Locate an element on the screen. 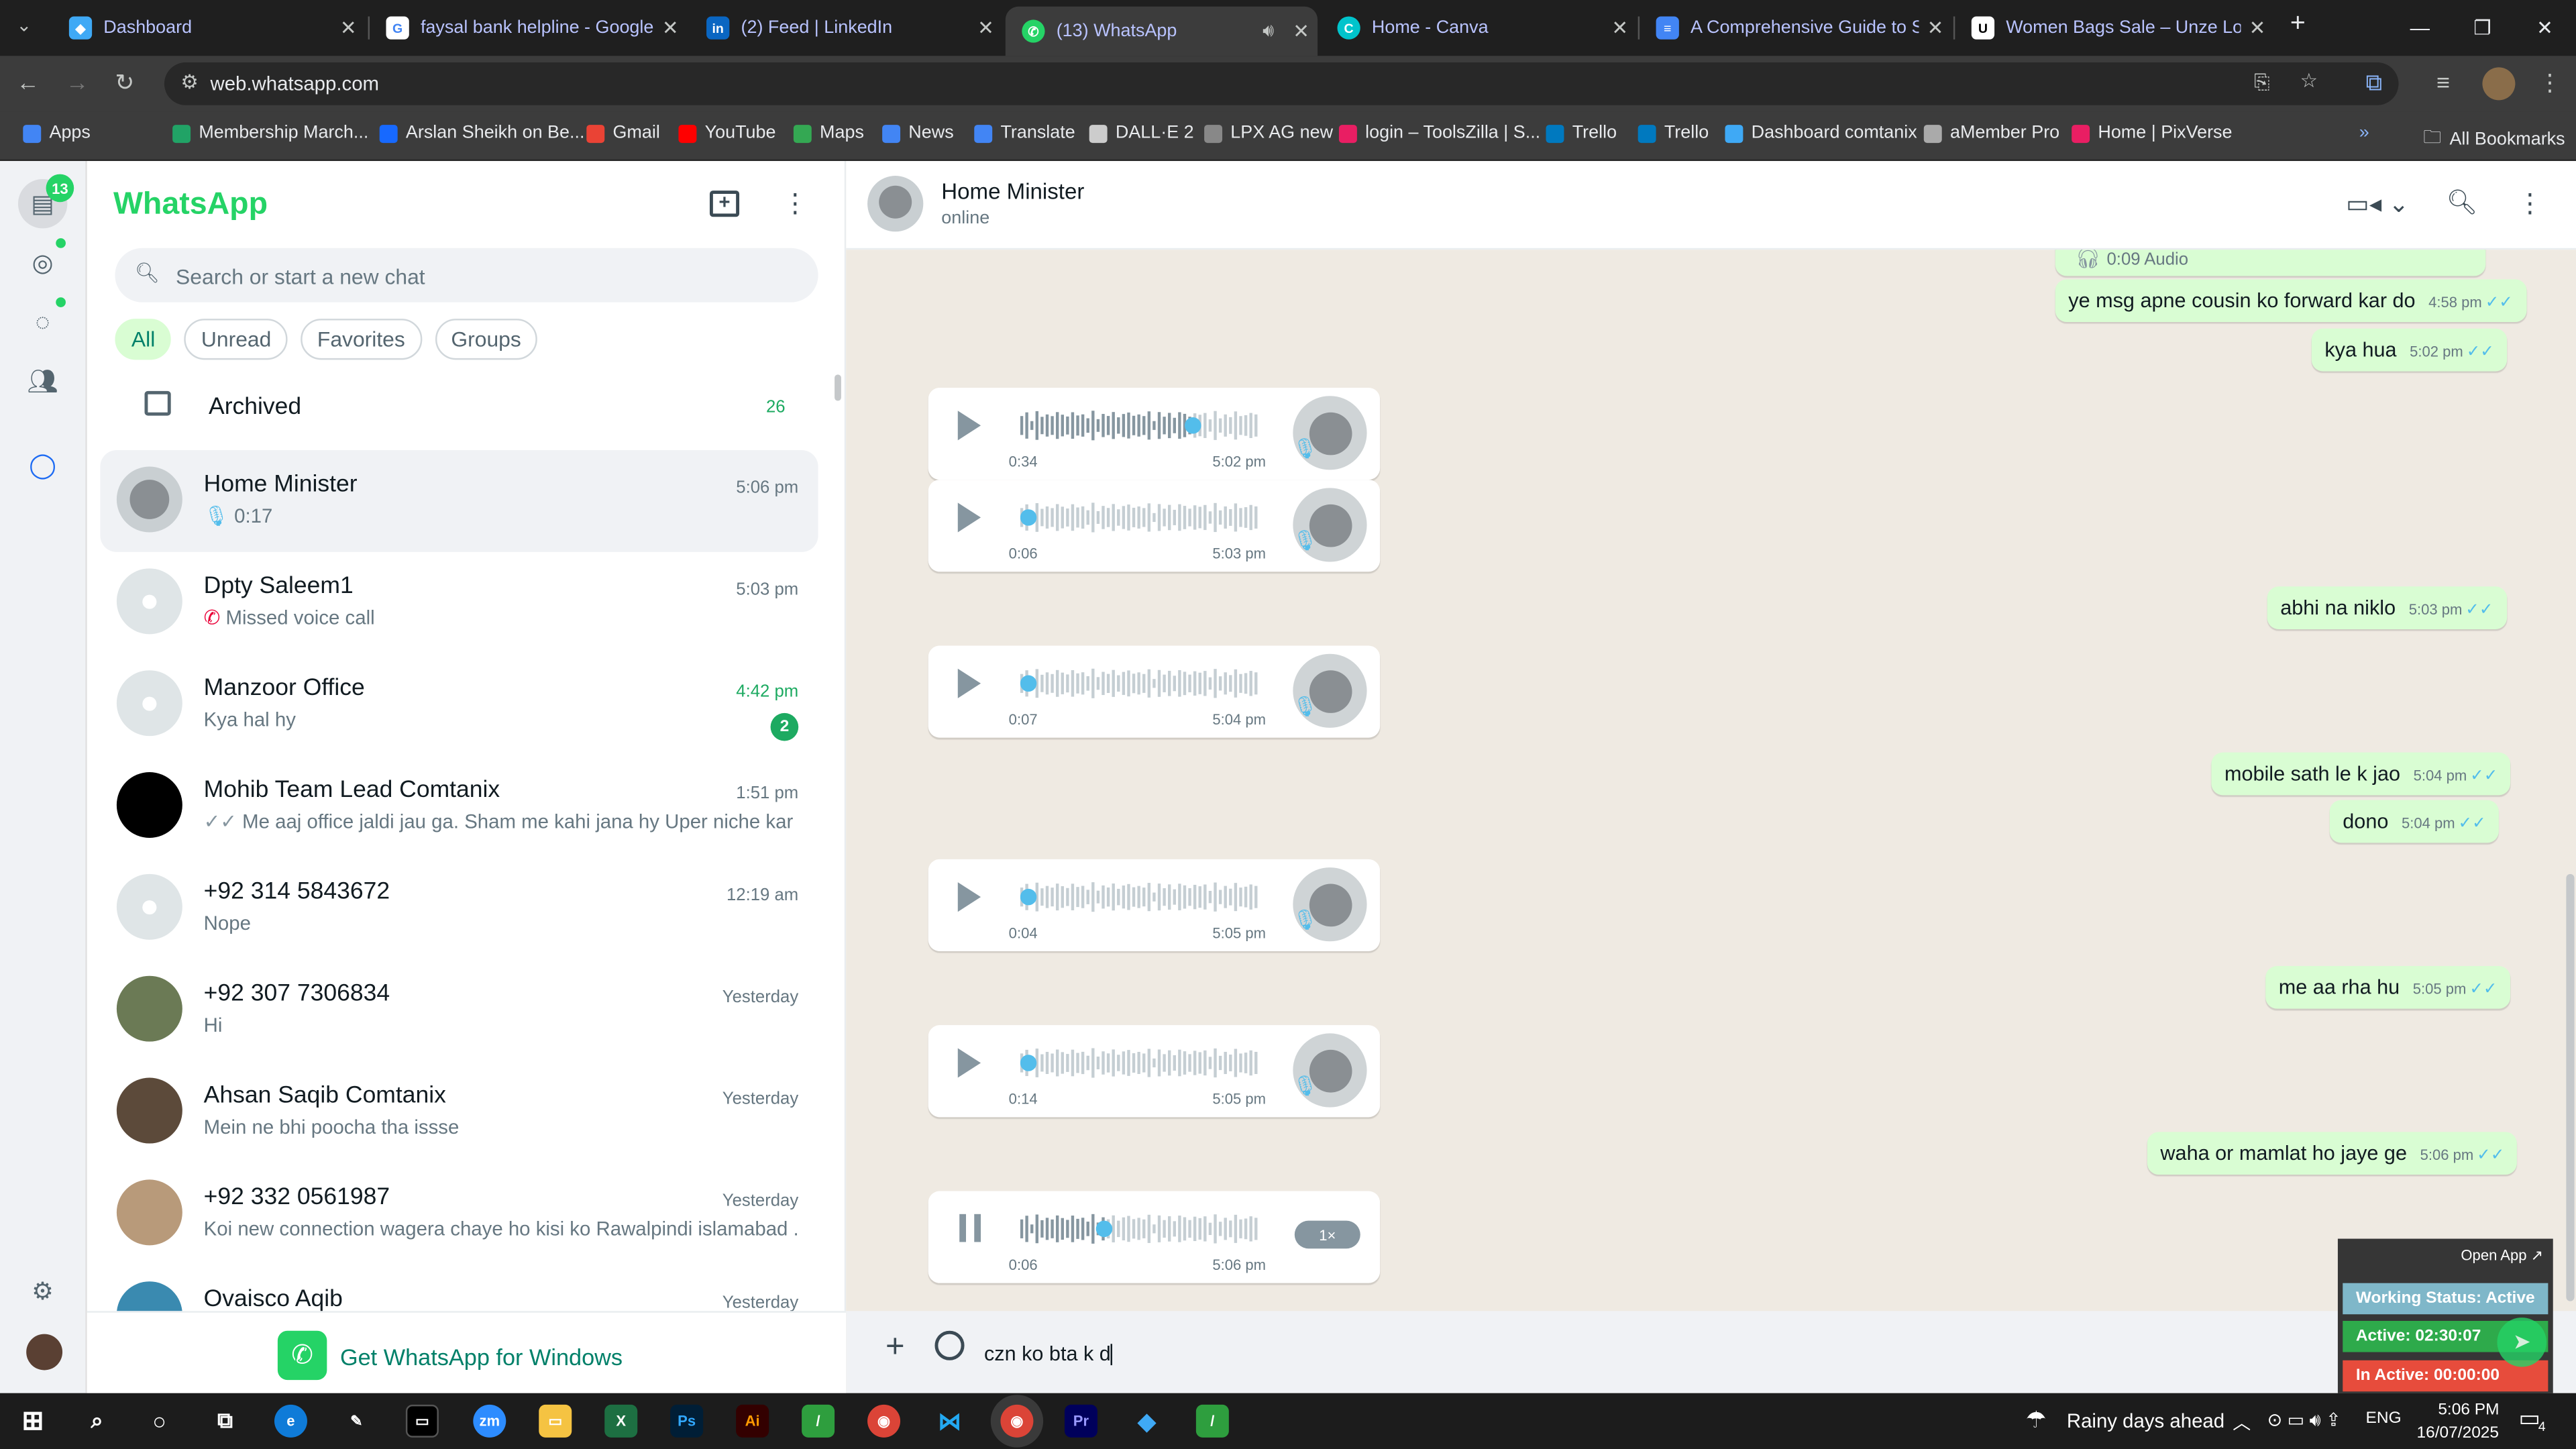 The height and width of the screenshot is (1449, 2576). app-green-2-icon: / is located at coordinates (1212, 1421).